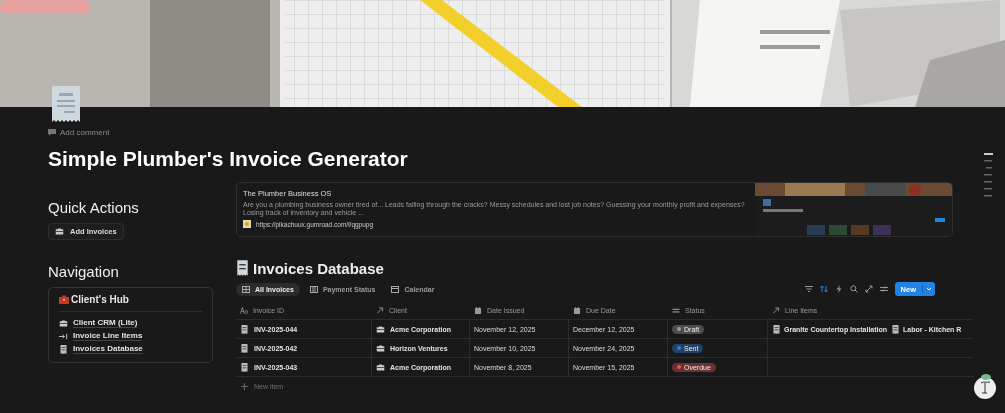 The width and height of the screenshot is (1005, 413). Describe the element at coordinates (808, 289) in the screenshot. I see `filter-icon` at that location.